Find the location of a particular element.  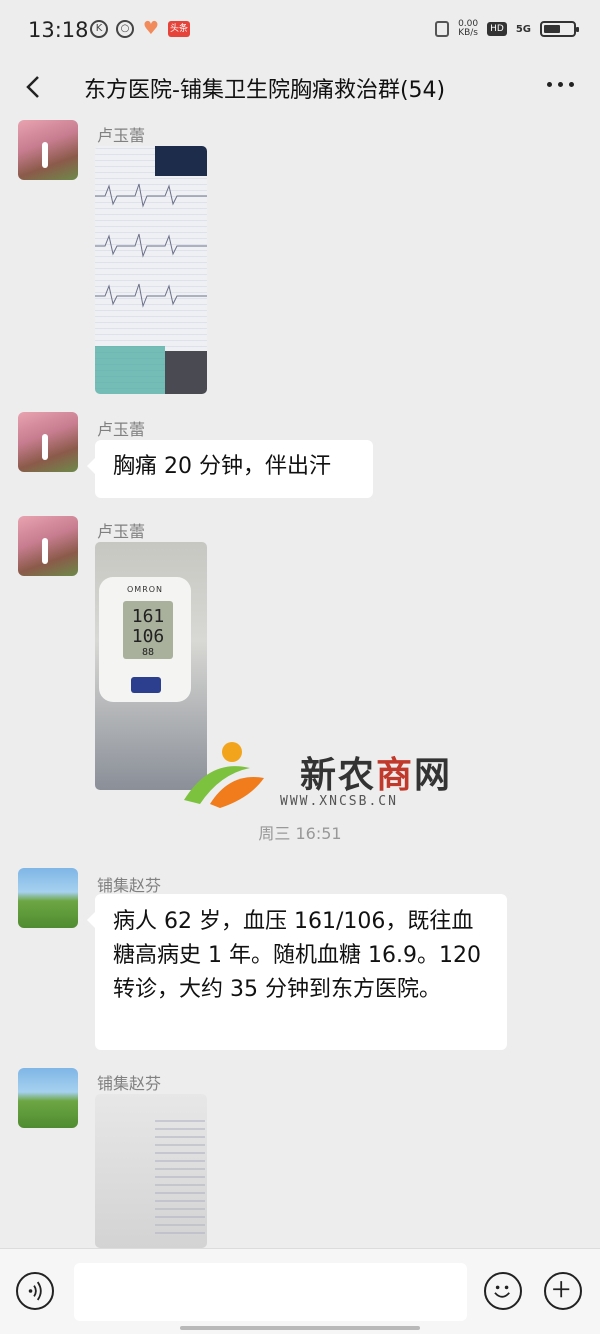

chat-title: 东方医院-铺集卫生院胸痛救治群(54) is located at coordinates (265, 90).